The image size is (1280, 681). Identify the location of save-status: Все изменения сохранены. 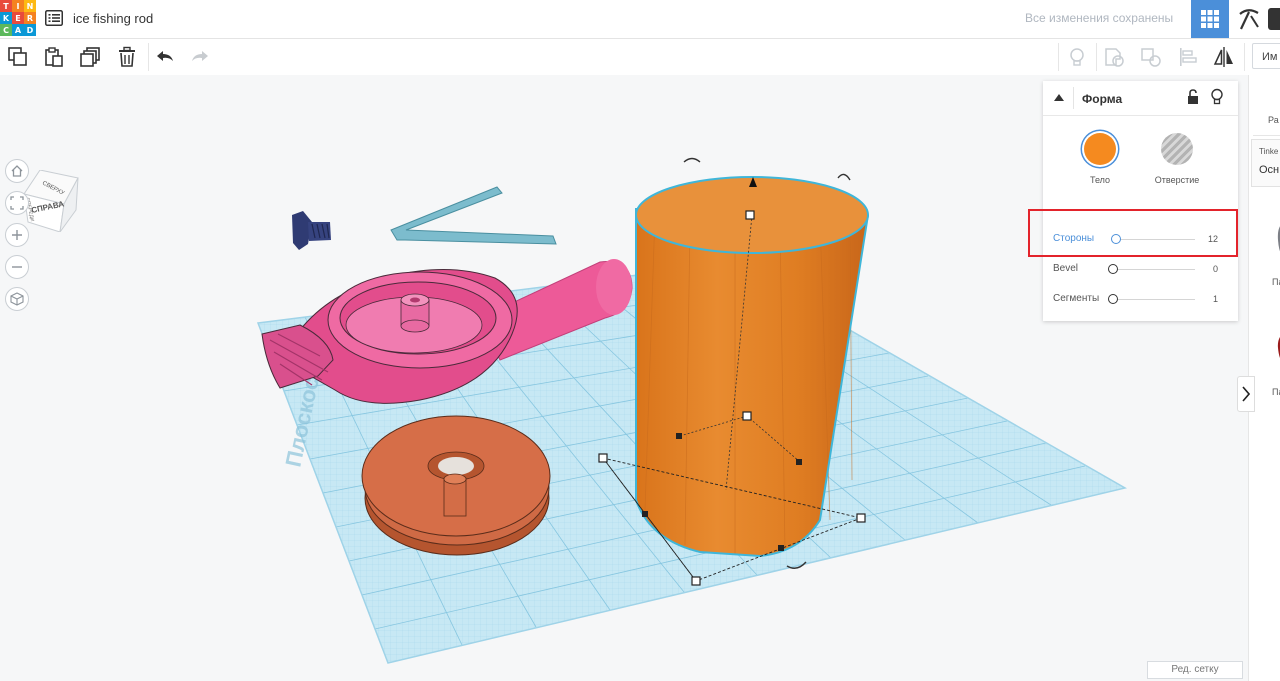
(1099, 18).